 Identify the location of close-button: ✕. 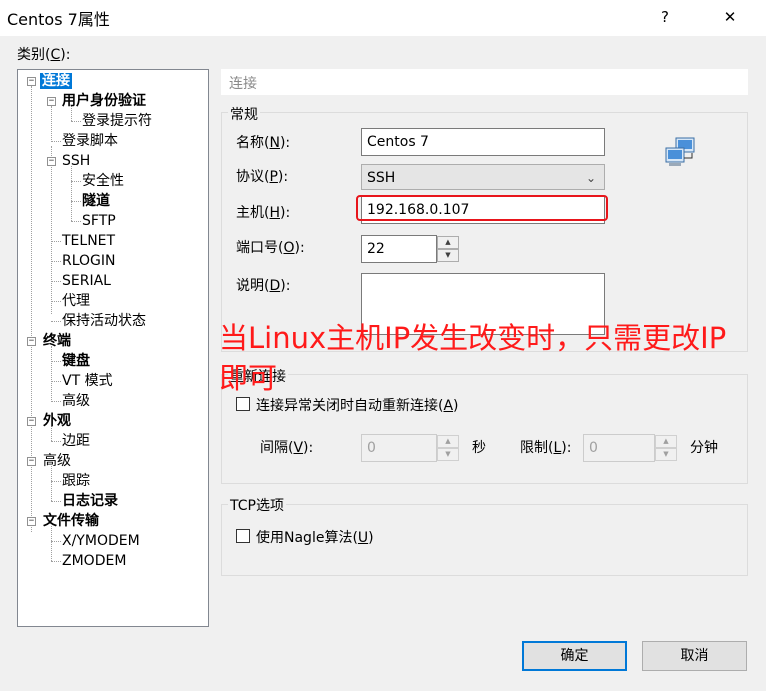
(730, 17).